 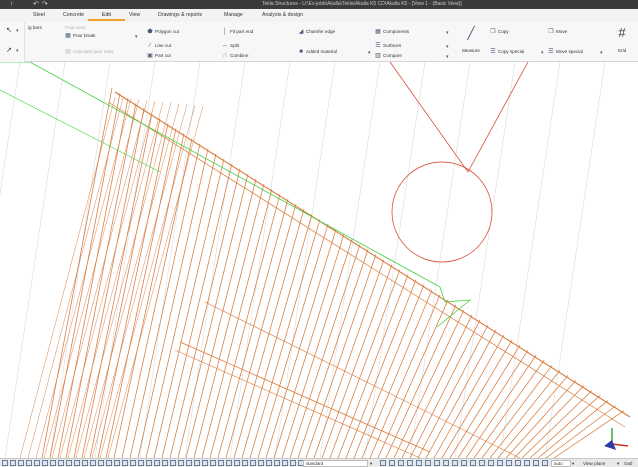 I want to click on chamfer-edge-button: ◢ Chamfer edge, so click(x=316, y=32).